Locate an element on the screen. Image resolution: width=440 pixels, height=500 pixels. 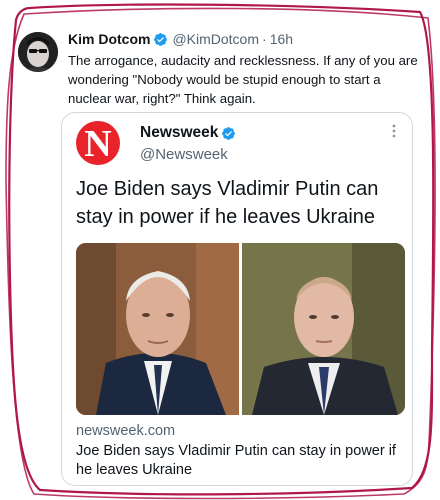
tweet-header: Kim Dotcom @KimDotcom · 16h is located at coordinates (246, 39).